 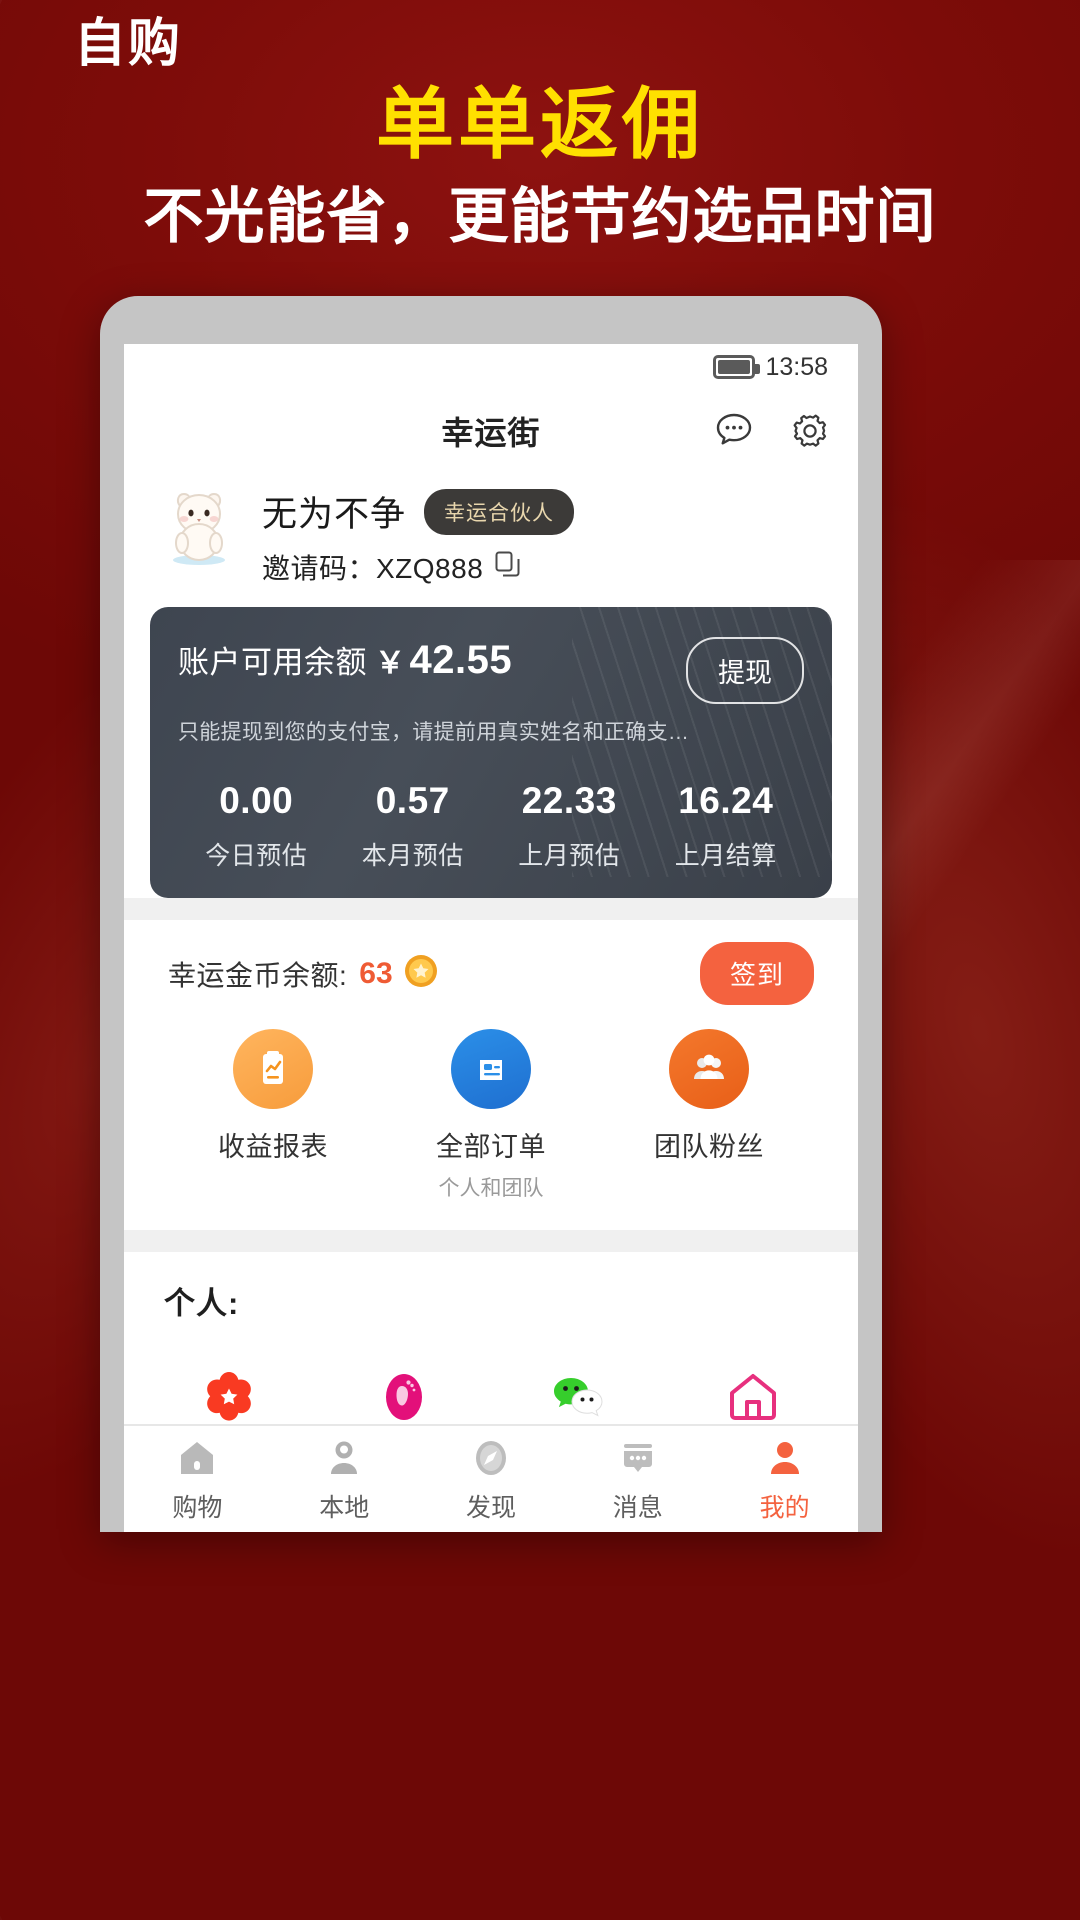 What do you see at coordinates (491, 1147) in the screenshot?
I see `service-label: 全部订单` at bounding box center [491, 1147].